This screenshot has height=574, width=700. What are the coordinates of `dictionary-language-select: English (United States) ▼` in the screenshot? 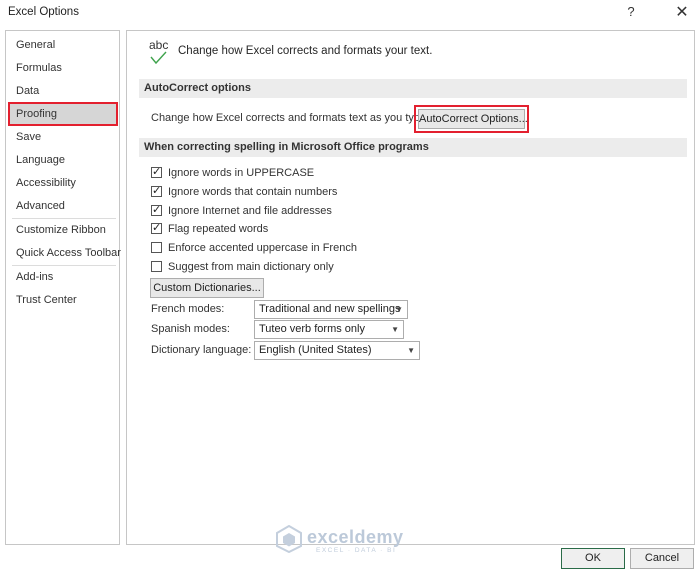 It's located at (337, 350).